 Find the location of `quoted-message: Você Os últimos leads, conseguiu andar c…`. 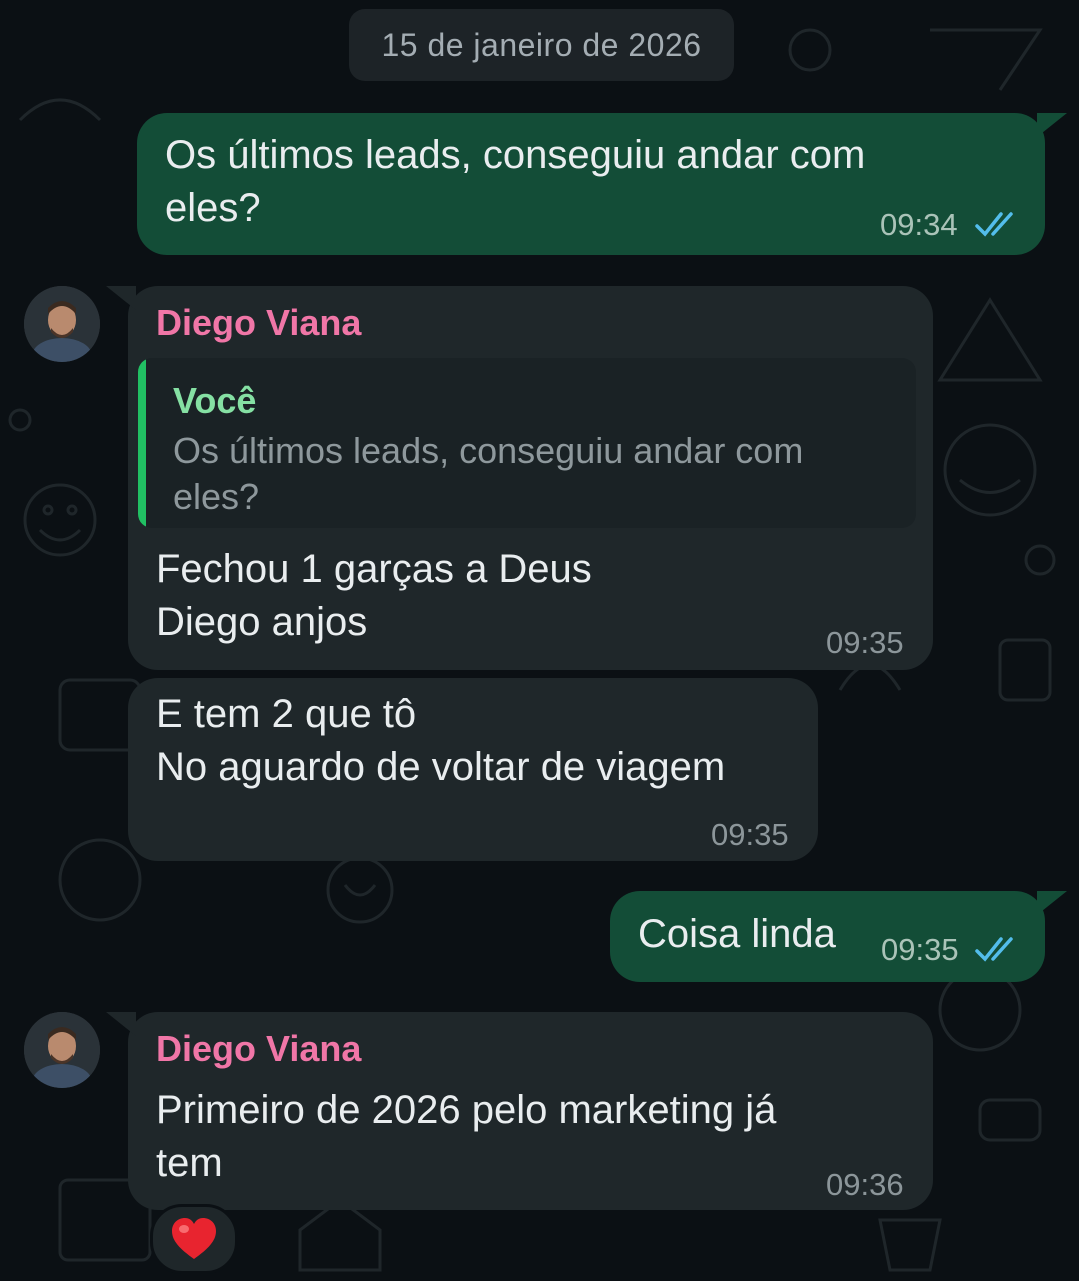

quoted-message: Você Os últimos leads, conseguiu andar c… is located at coordinates (527, 443).